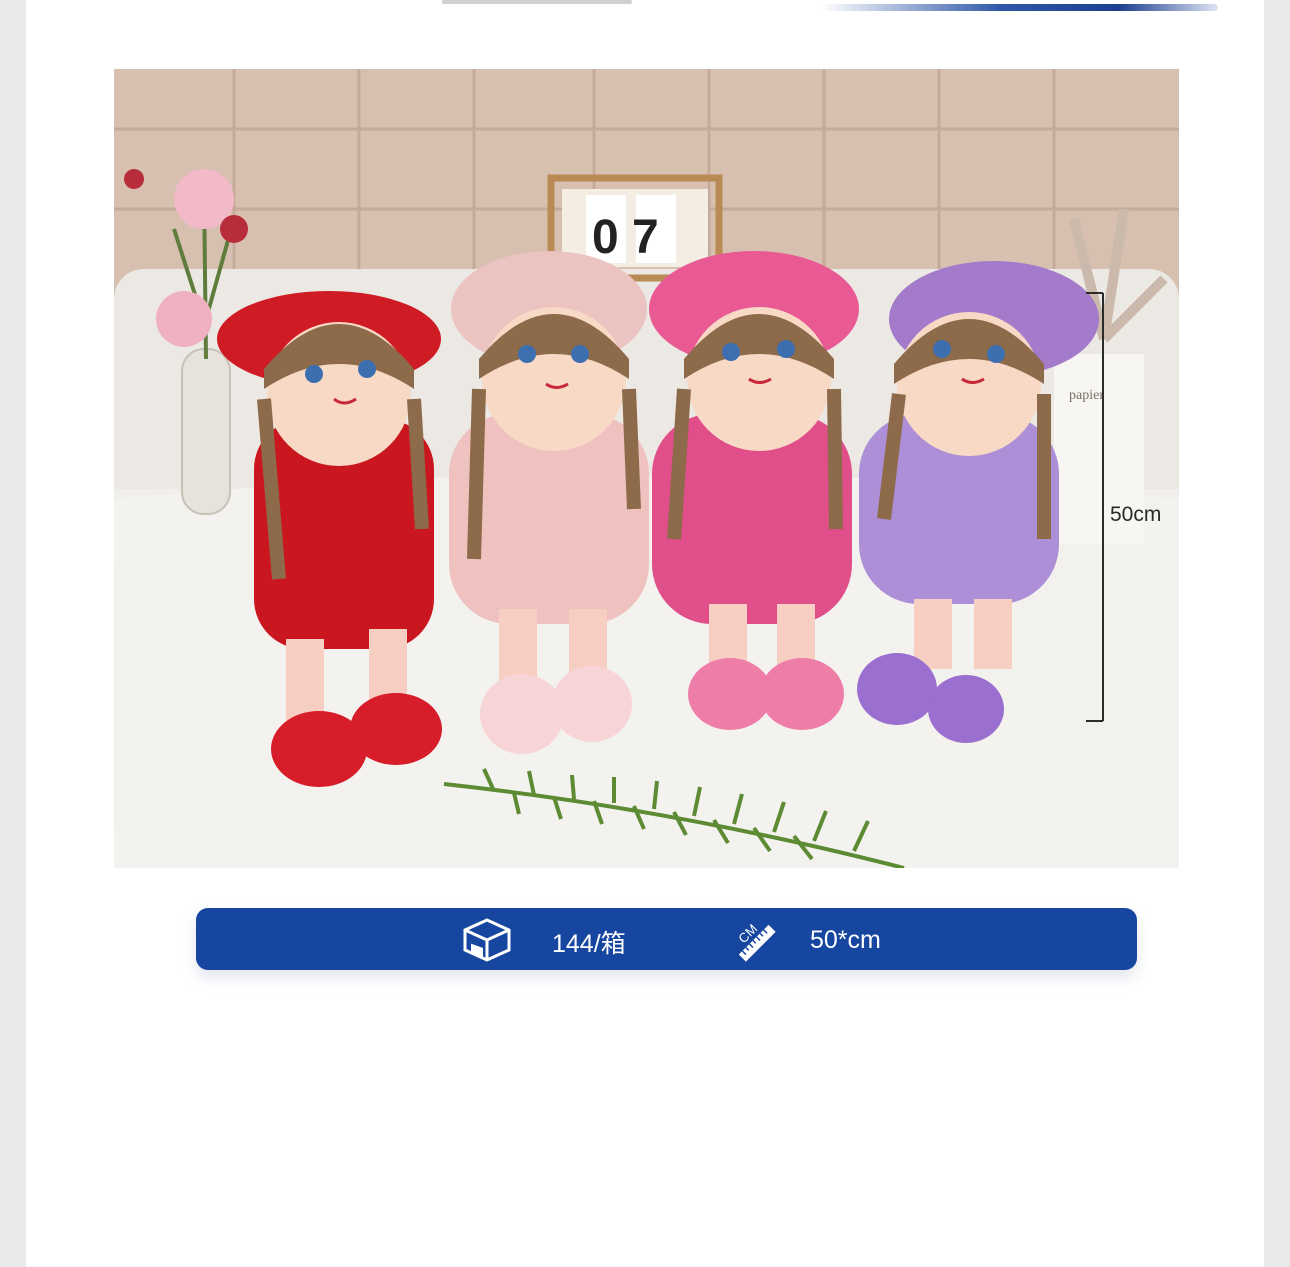  I want to click on card-text: papier, so click(1086, 395).